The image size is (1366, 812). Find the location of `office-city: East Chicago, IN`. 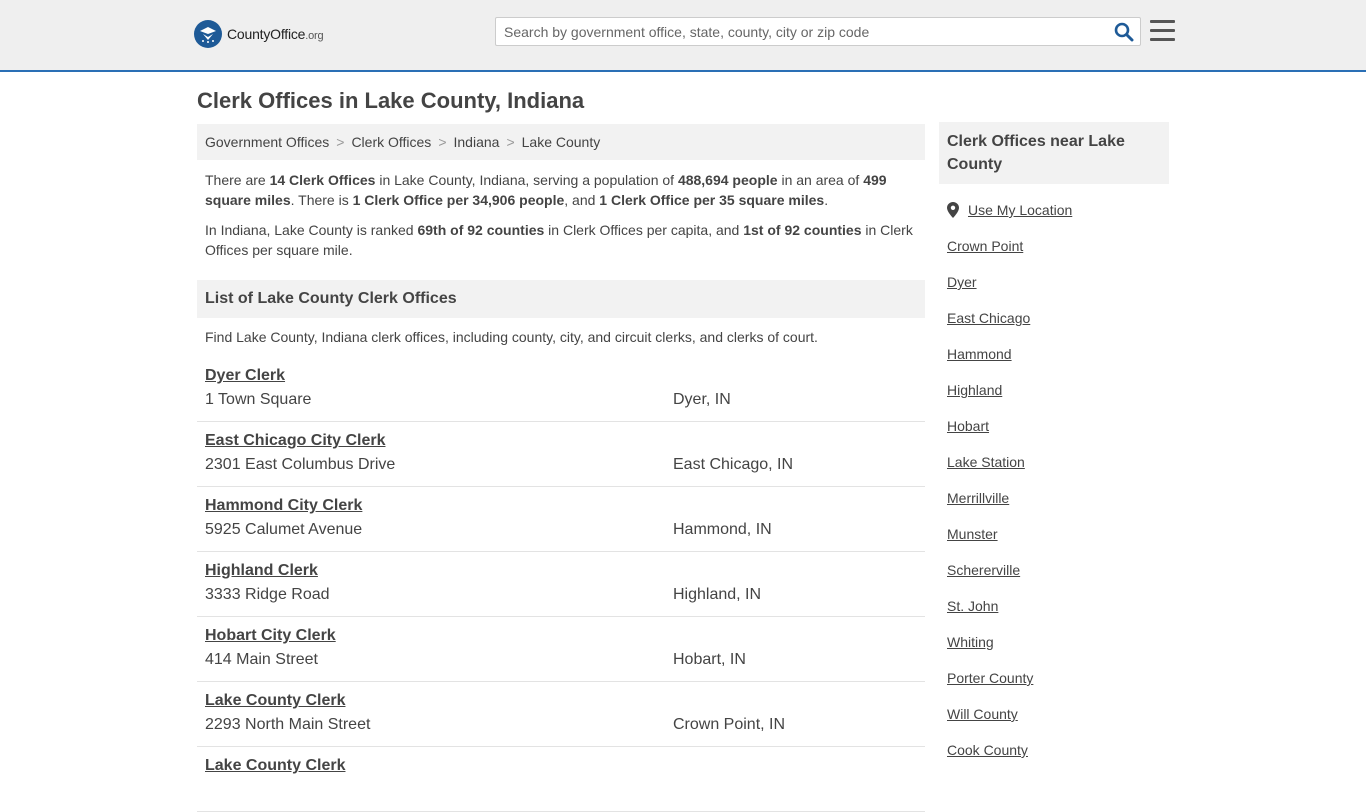

office-city: East Chicago, IN is located at coordinates (733, 464).